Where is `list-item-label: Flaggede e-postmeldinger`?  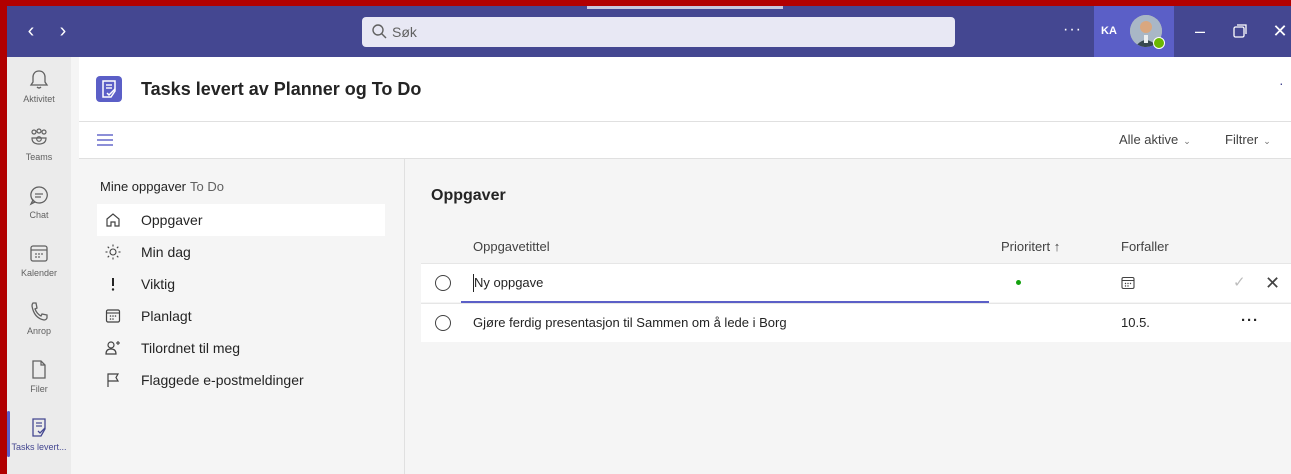 list-item-label: Flaggede e-postmeldinger is located at coordinates (222, 380).